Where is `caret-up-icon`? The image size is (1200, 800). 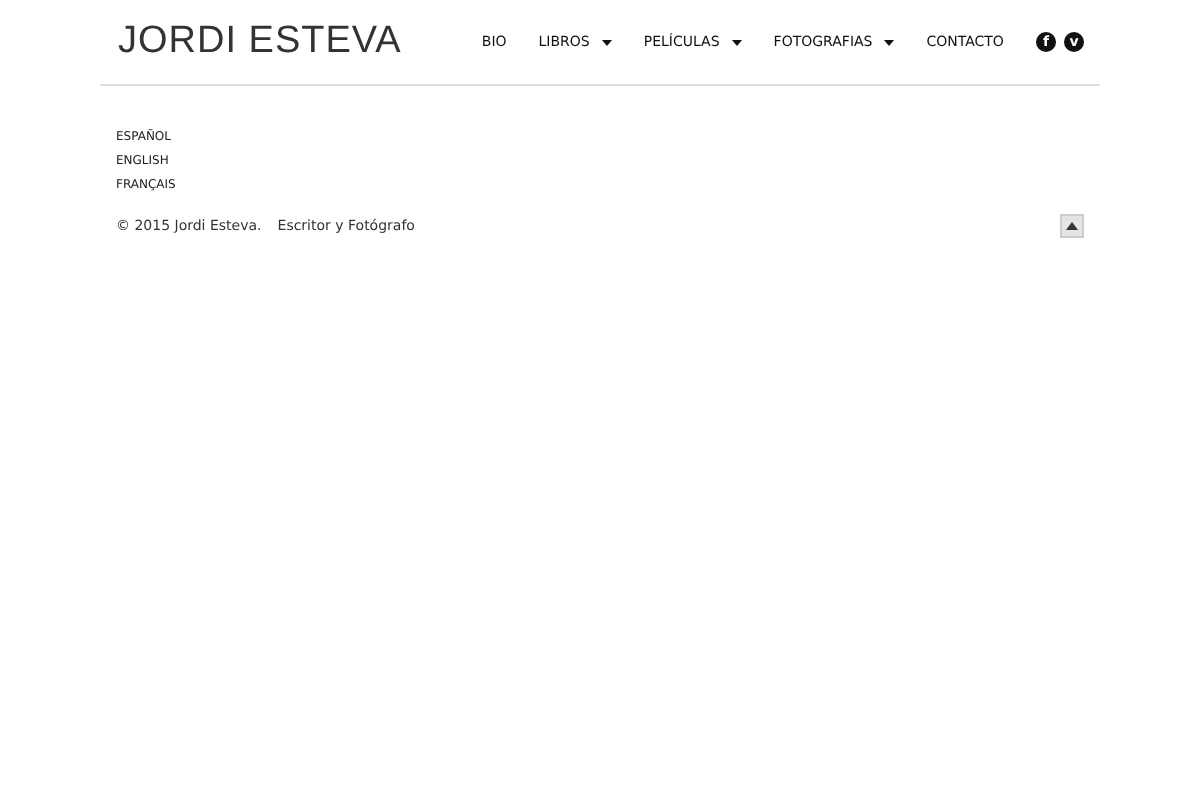 caret-up-icon is located at coordinates (1072, 226).